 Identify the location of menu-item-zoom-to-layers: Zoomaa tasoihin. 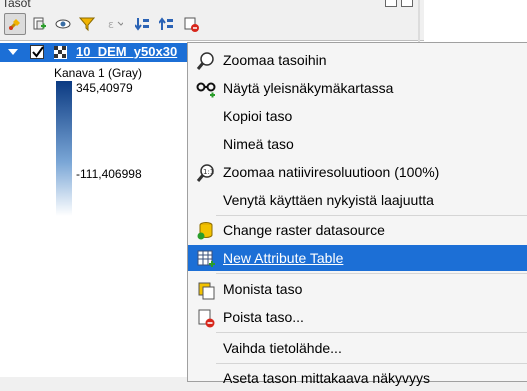
(357, 60).